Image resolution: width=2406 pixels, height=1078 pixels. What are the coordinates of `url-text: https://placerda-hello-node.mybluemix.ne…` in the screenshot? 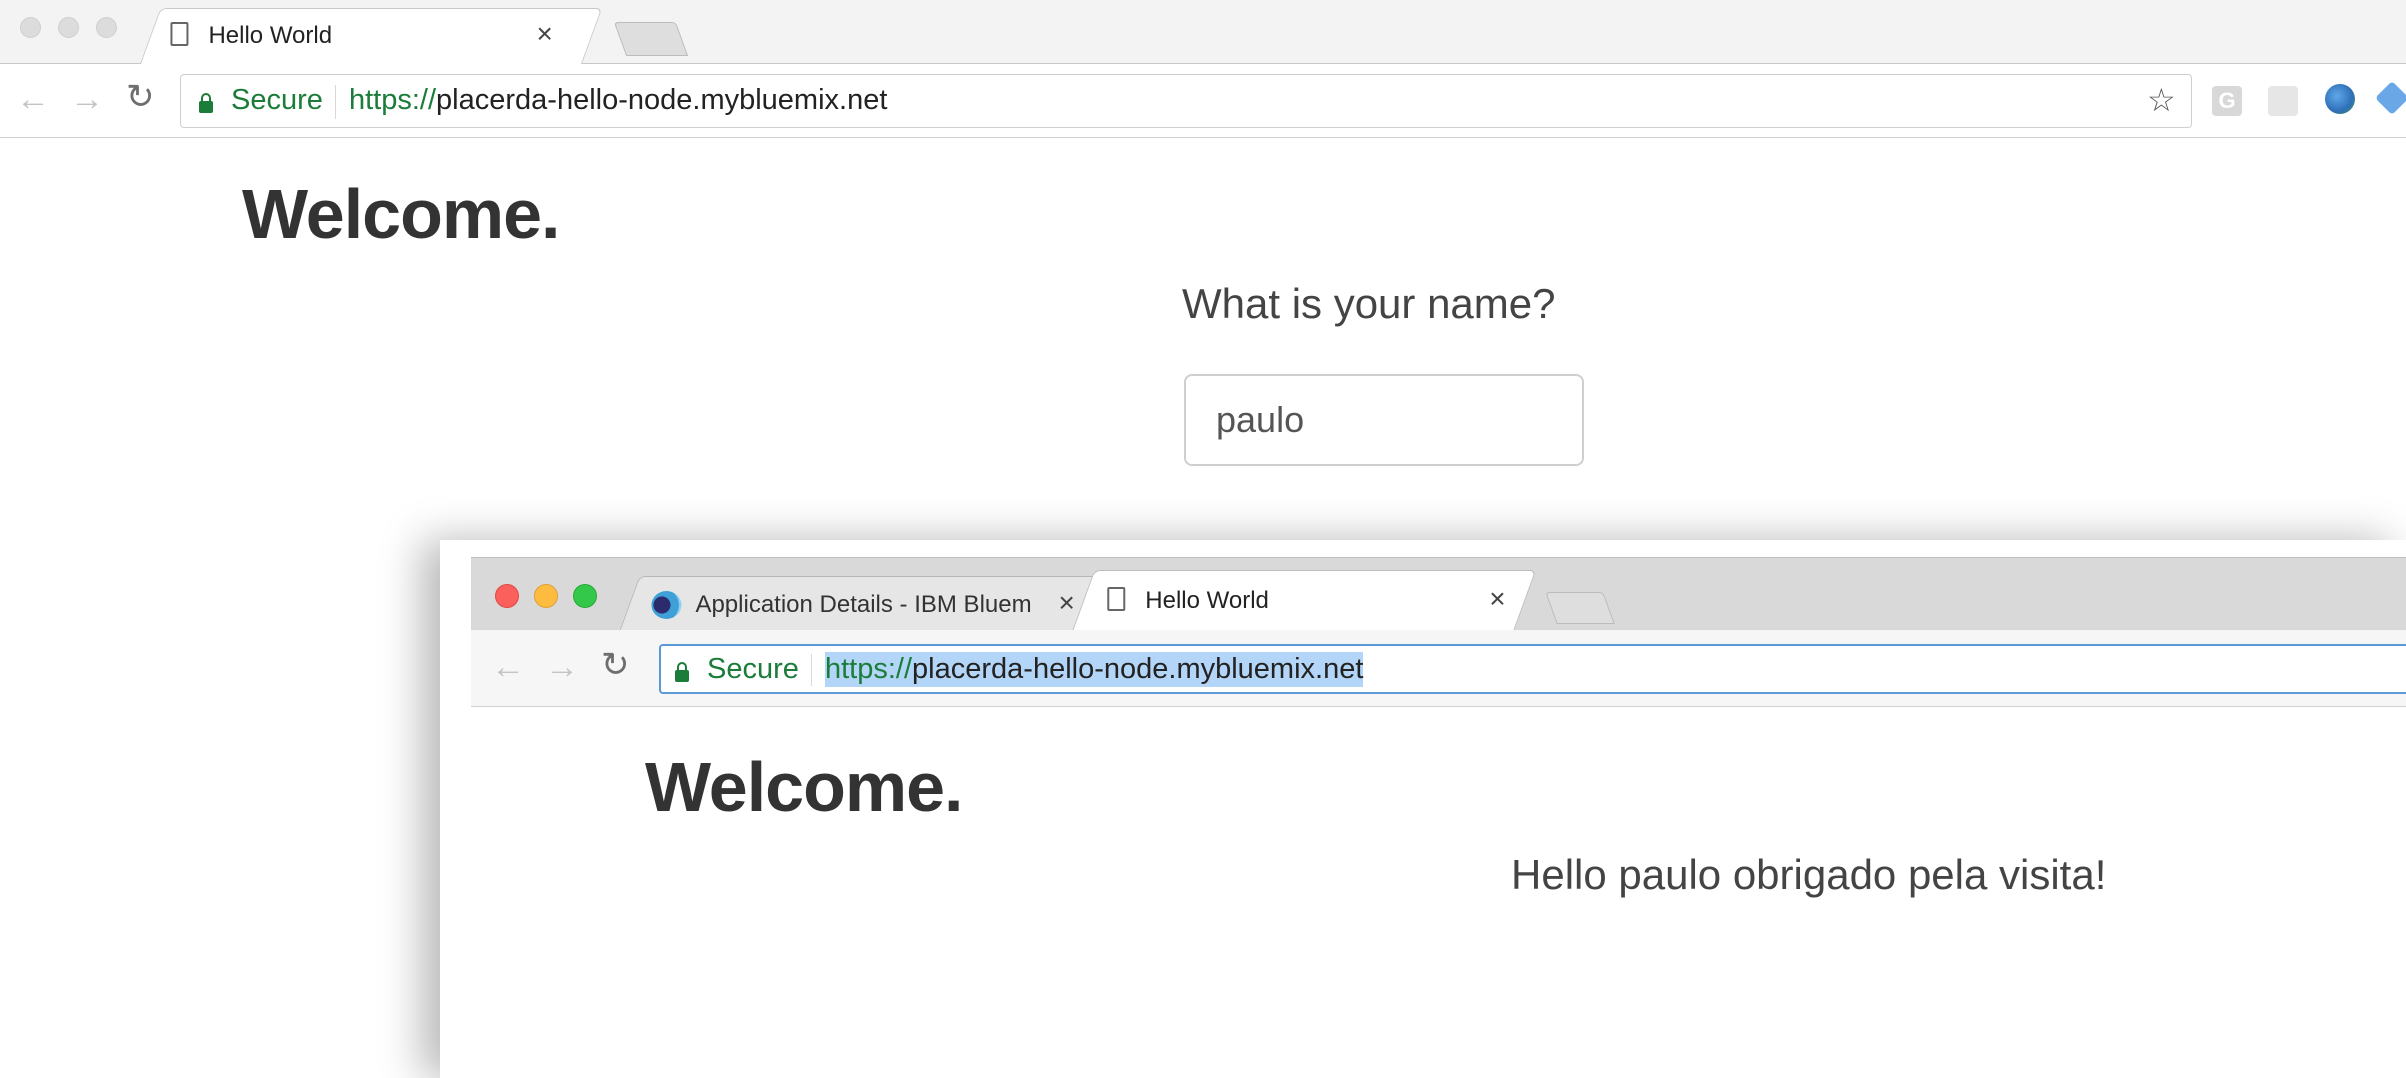 It's located at (618, 100).